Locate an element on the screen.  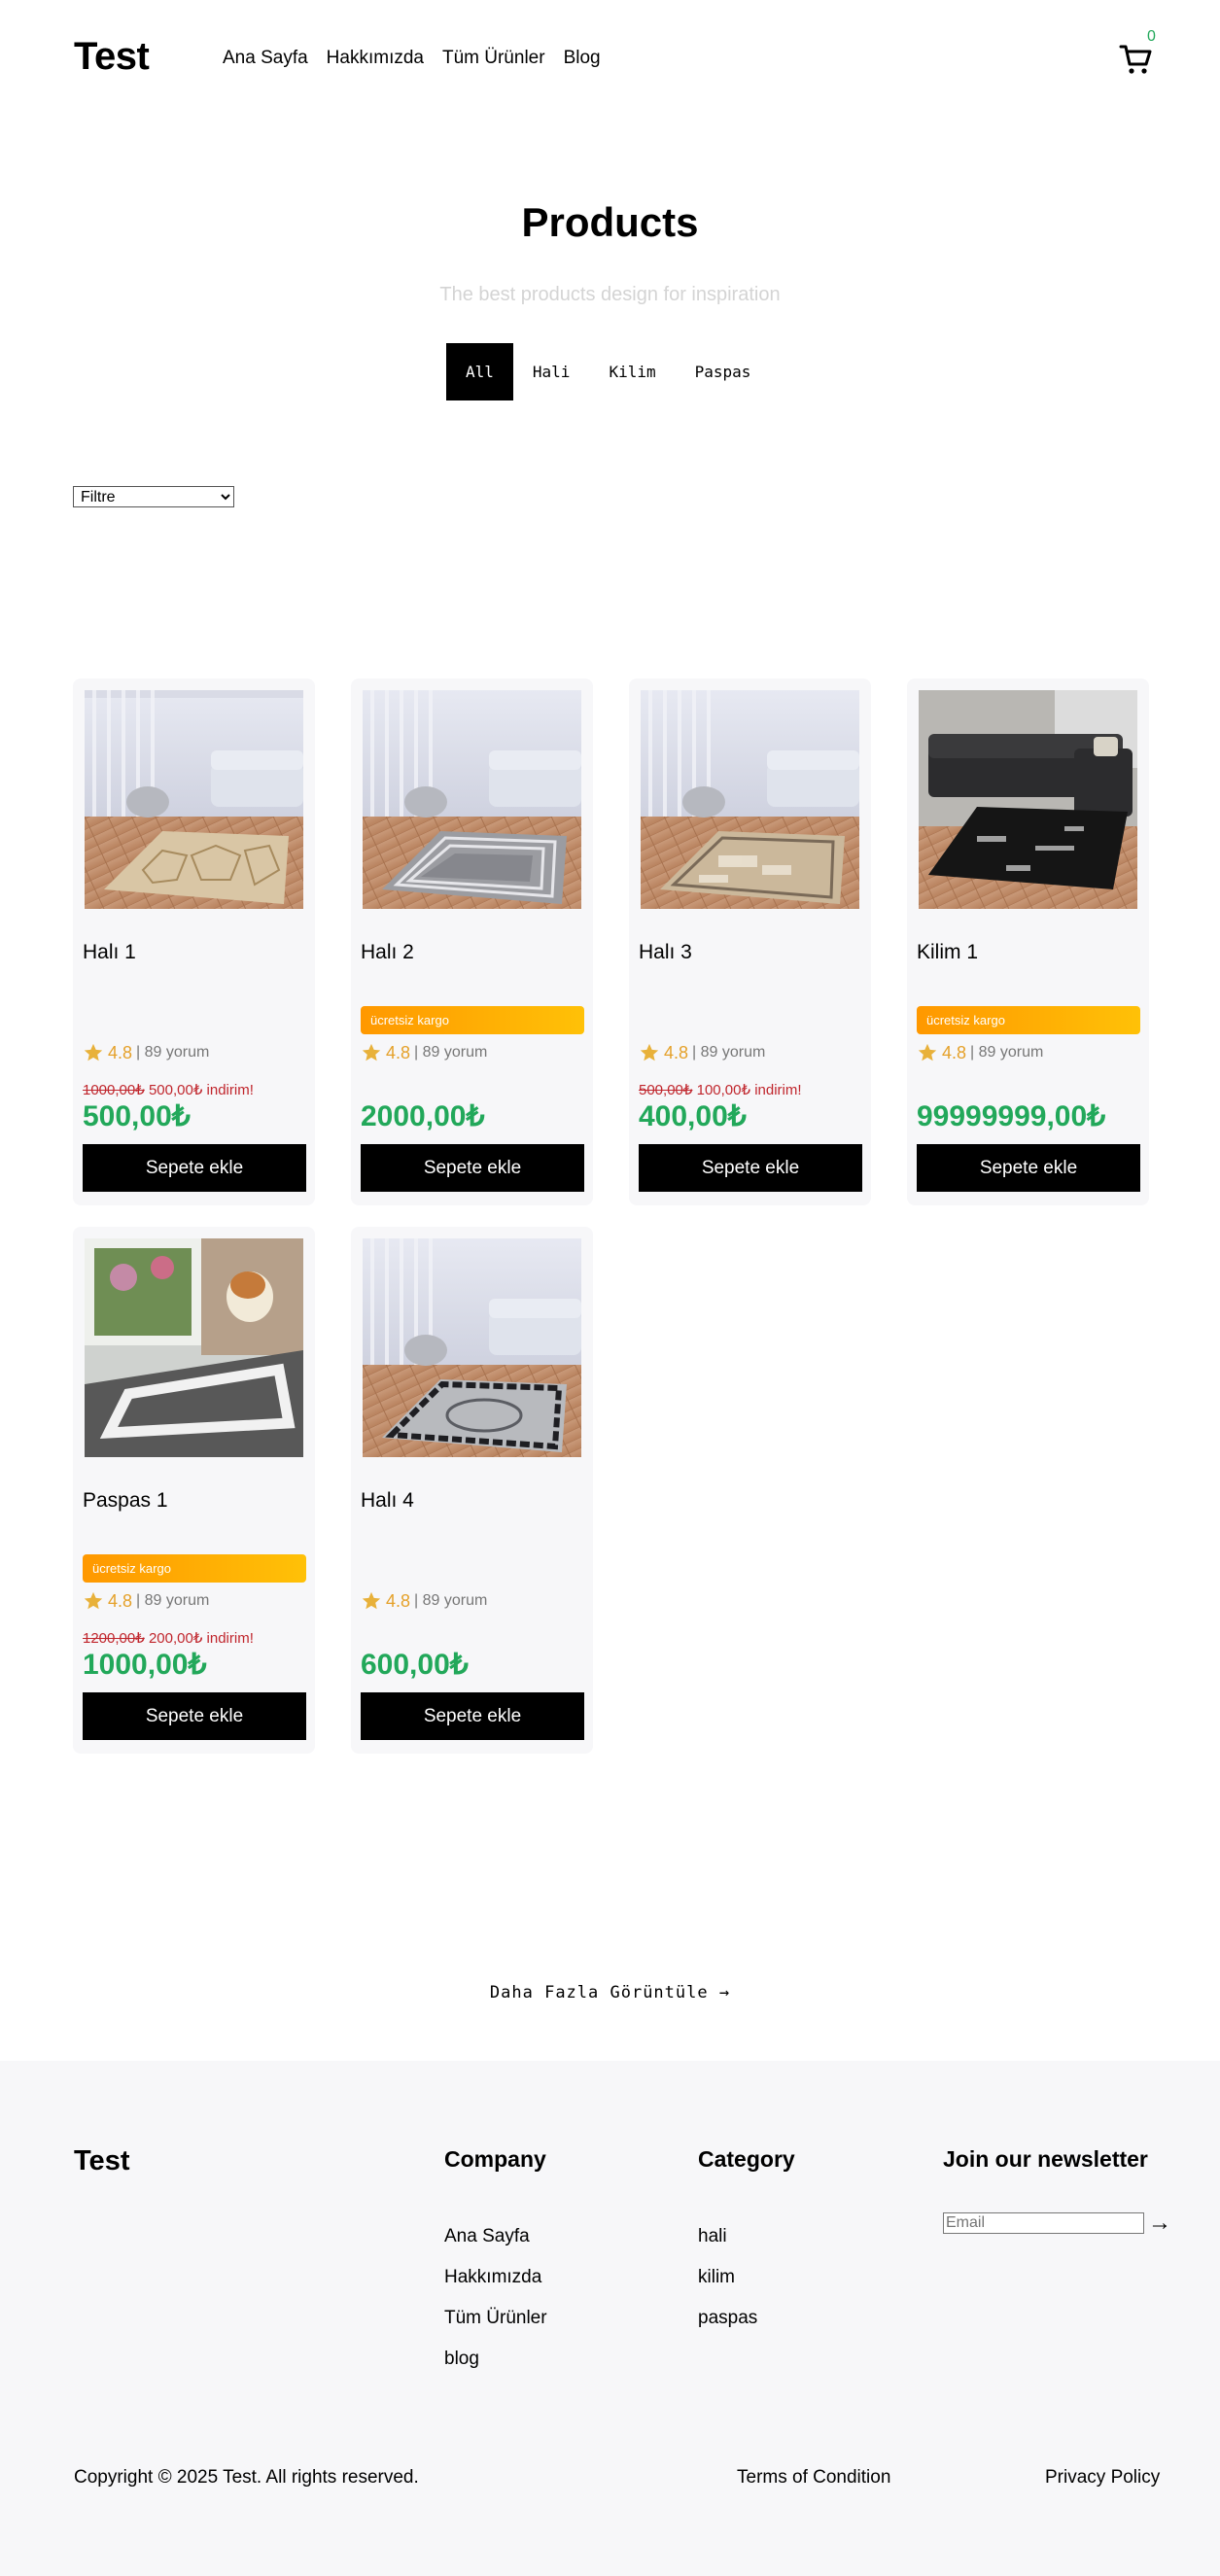
product-price: 500,00₺ is located at coordinates (137, 1116).